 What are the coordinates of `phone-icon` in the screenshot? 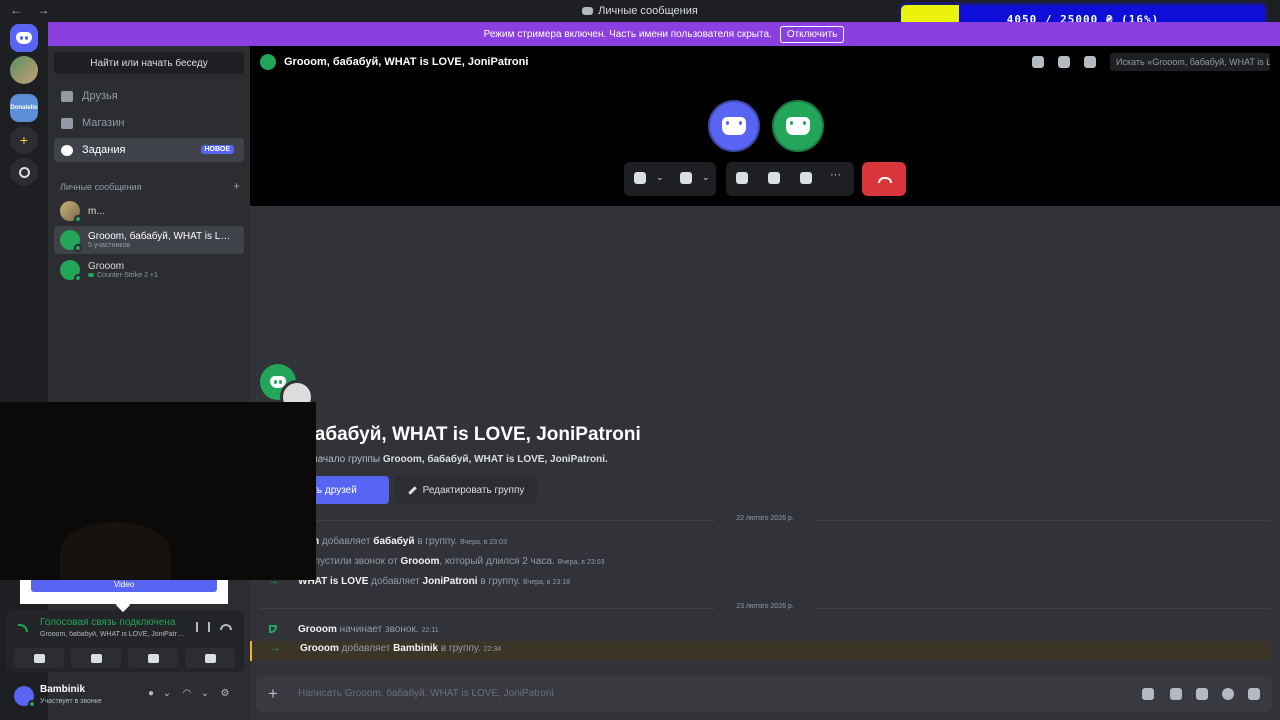 It's located at (273, 629).